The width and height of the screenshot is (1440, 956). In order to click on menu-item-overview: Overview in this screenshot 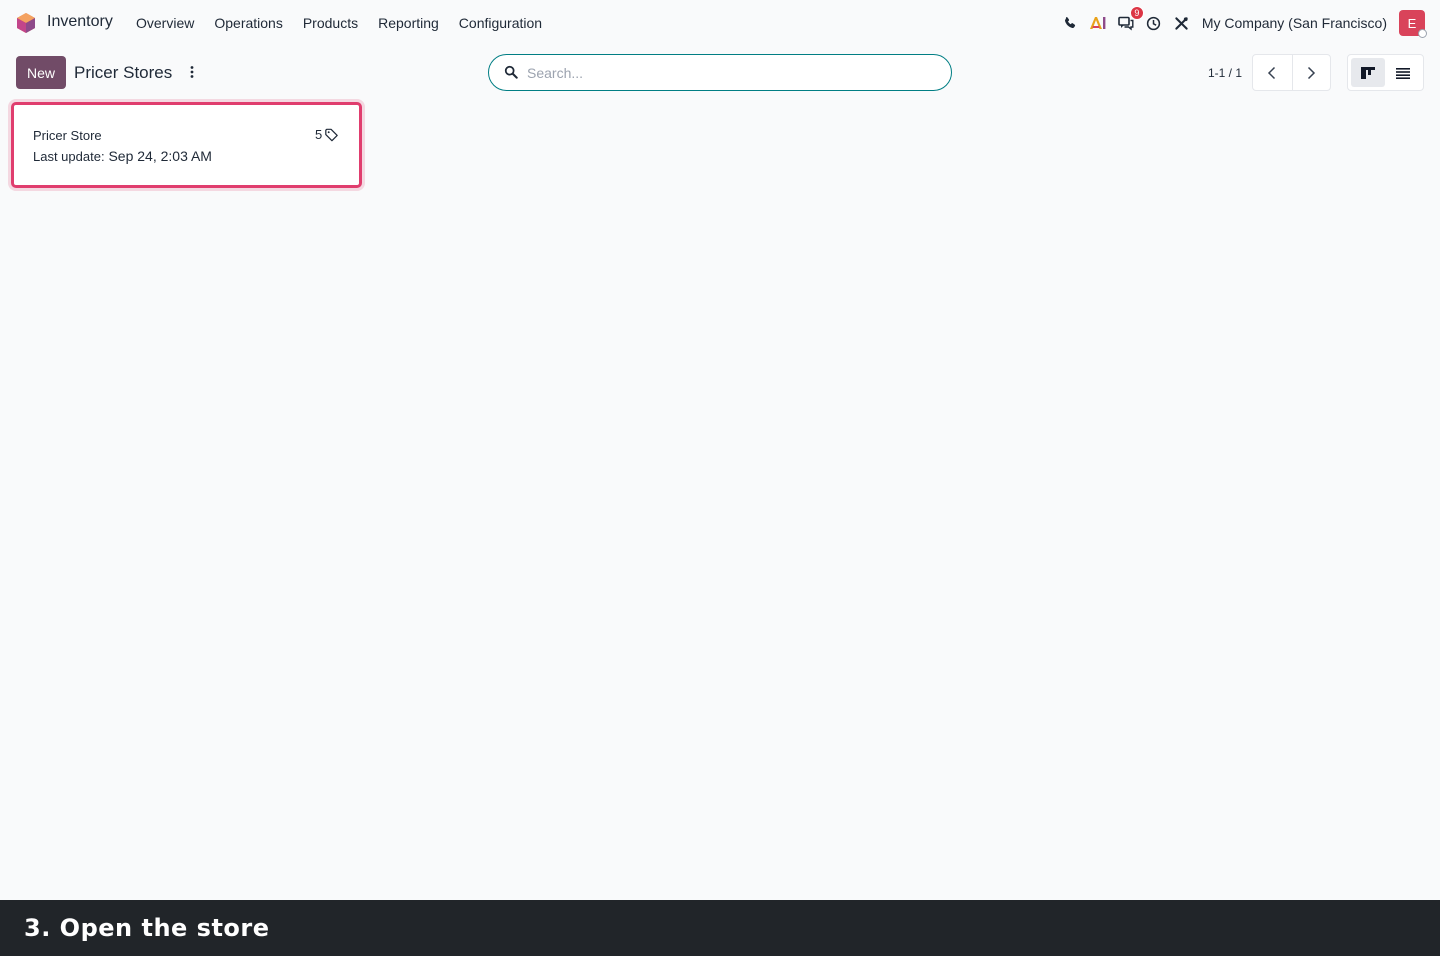, I will do `click(165, 23)`.